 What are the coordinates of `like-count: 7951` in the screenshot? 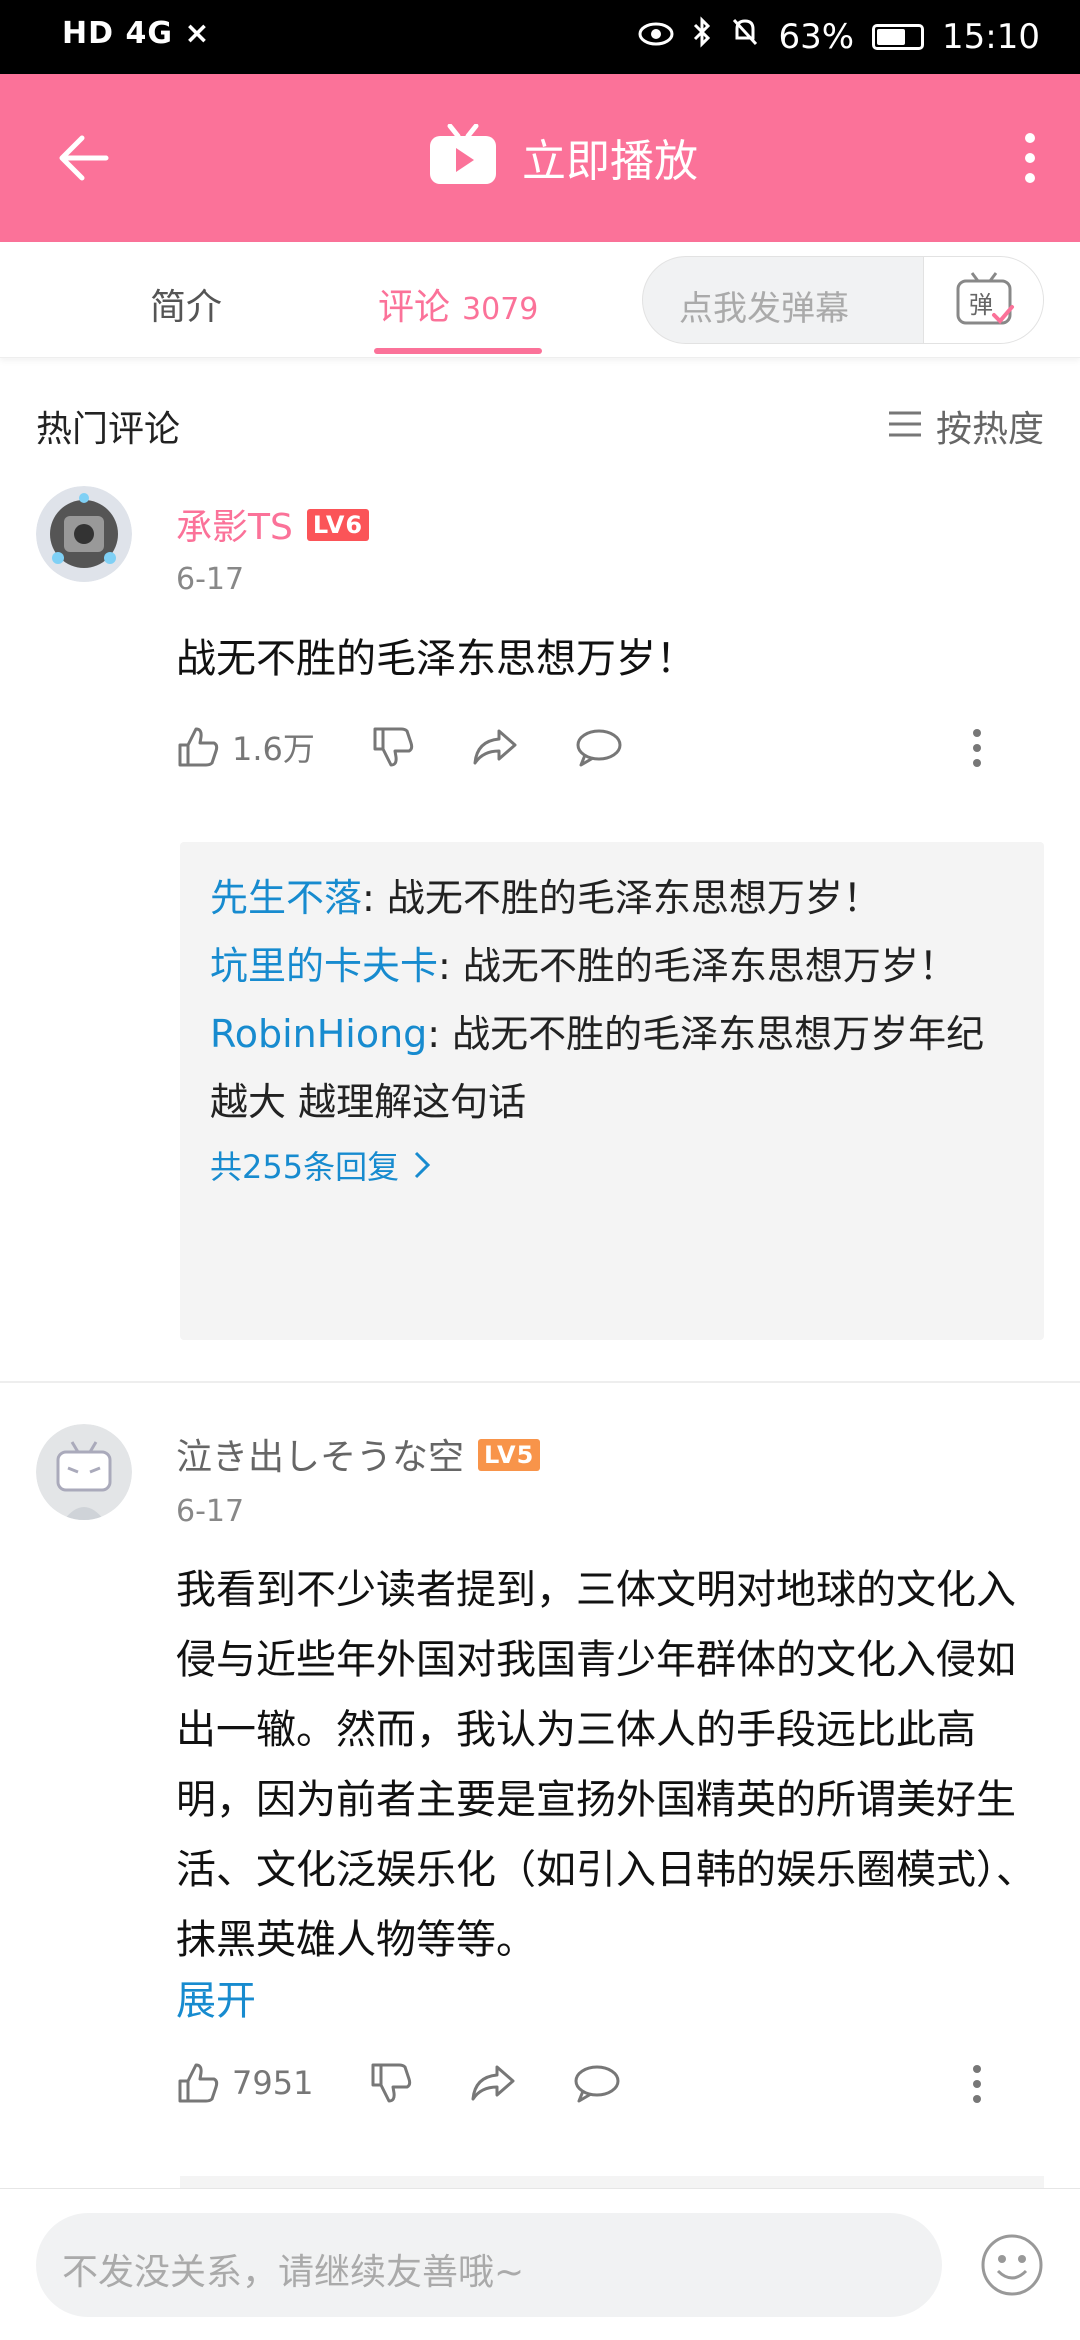 It's located at (273, 2083).